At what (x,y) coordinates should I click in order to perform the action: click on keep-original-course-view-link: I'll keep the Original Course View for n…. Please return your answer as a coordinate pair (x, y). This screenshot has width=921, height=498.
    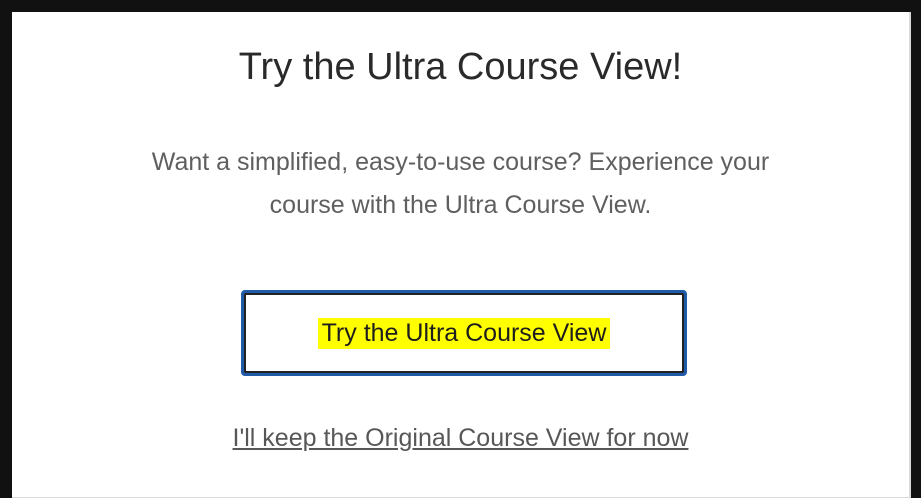
    Looking at the image, I should click on (460, 438).